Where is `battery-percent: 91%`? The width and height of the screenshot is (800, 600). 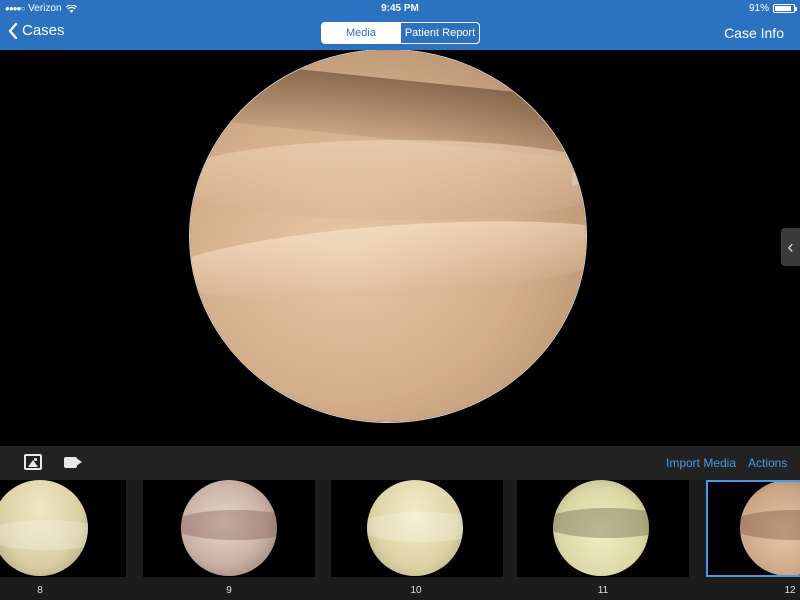
battery-percent: 91% is located at coordinates (758, 8).